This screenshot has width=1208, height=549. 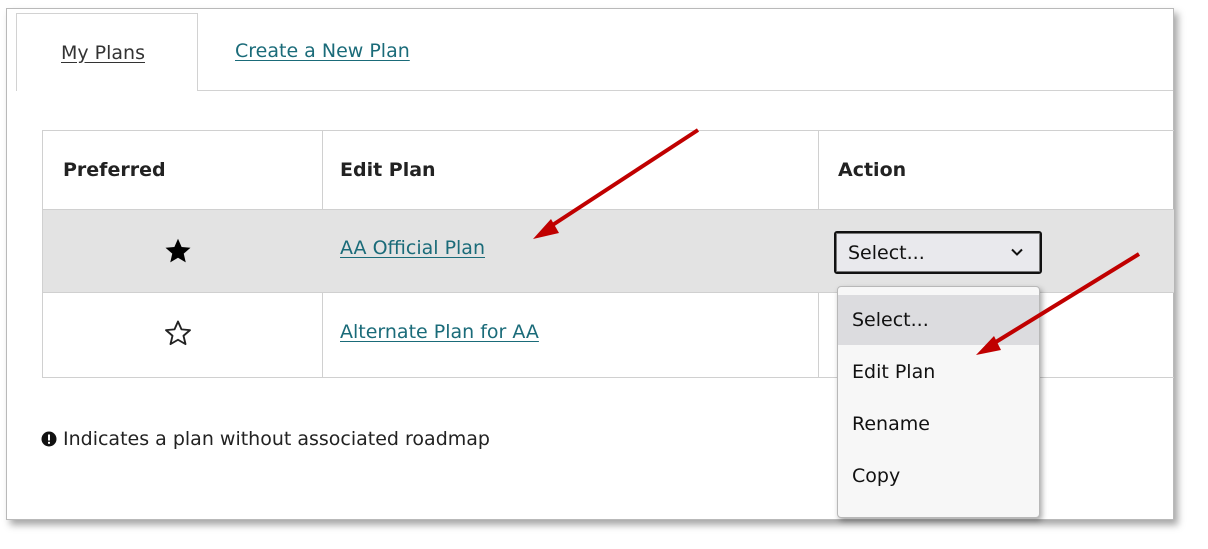 I want to click on tab-create-new-plan: Create a New Plan, so click(x=322, y=51).